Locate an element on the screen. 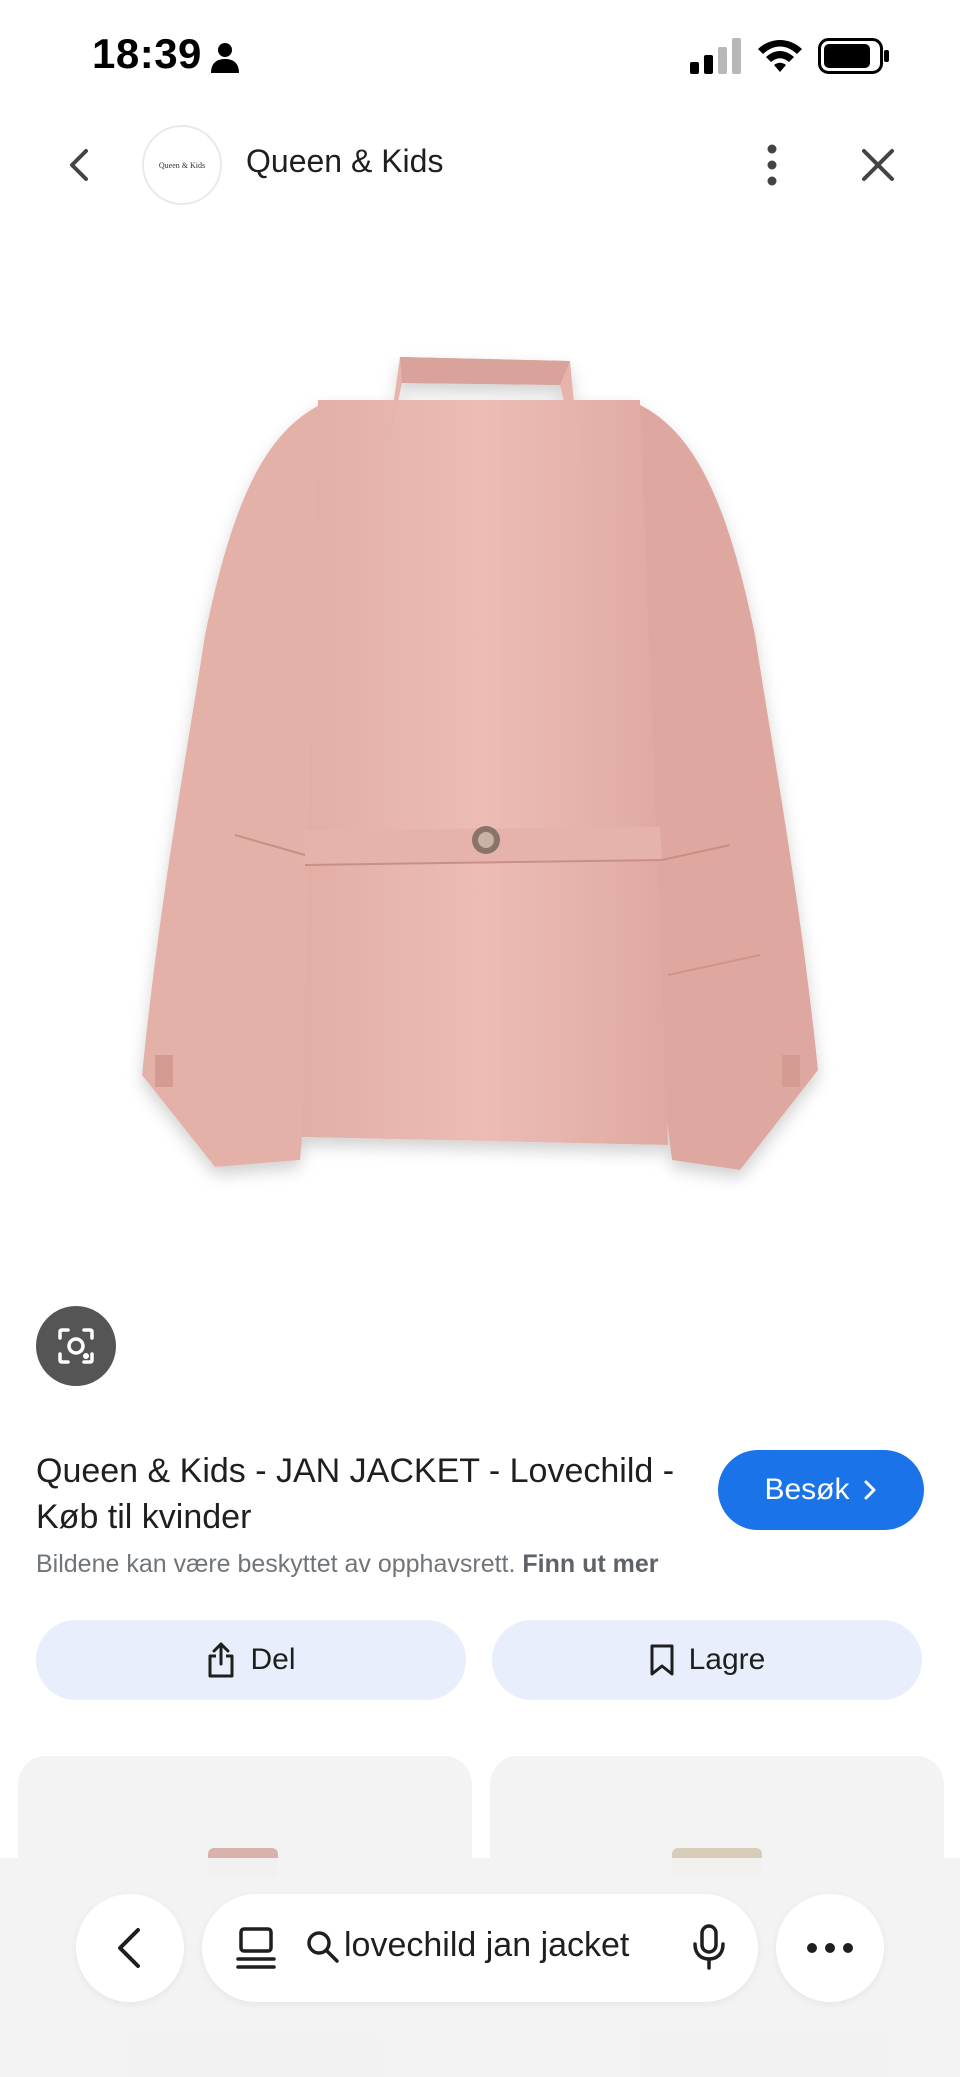 This screenshot has height=2077, width=960. tabs-icon is located at coordinates (256, 1948).